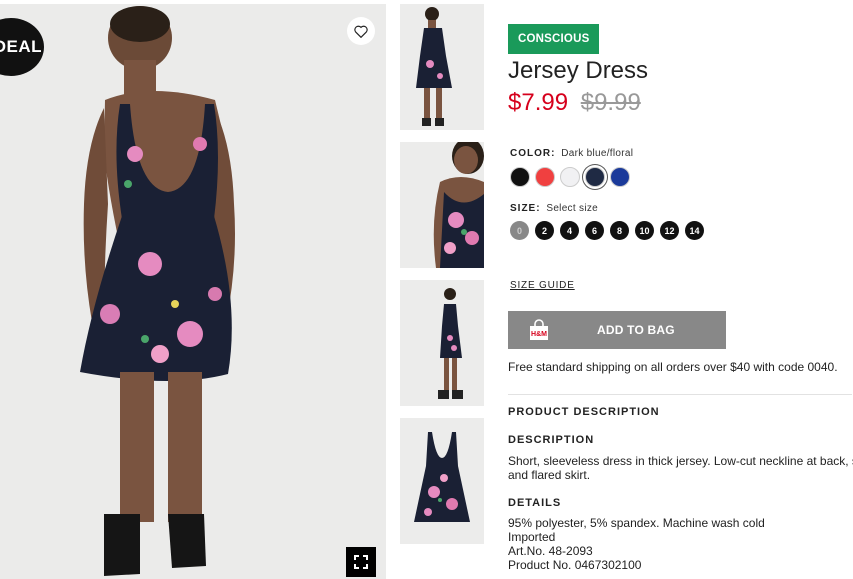 Image resolution: width=853 pixels, height=579 pixels. What do you see at coordinates (574, 103) in the screenshot?
I see `price: $7.99 $9.99` at bounding box center [574, 103].